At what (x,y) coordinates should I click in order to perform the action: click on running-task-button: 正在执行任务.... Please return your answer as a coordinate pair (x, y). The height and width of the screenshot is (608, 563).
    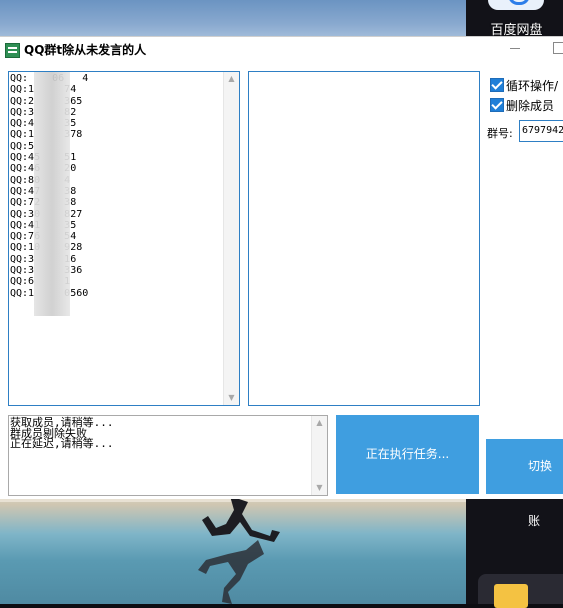
    Looking at the image, I should click on (407, 454).